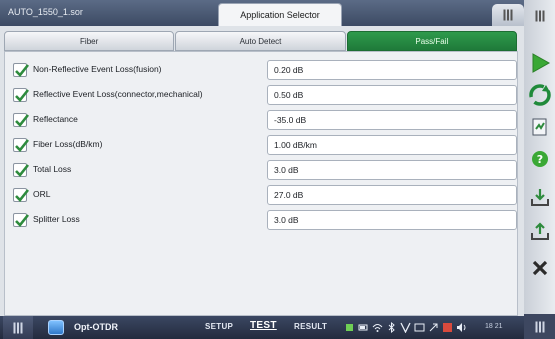 The width and height of the screenshot is (555, 339). Describe the element at coordinates (68, 144) in the screenshot. I see `threshold-label: Fiber Loss(dB/km)` at that location.